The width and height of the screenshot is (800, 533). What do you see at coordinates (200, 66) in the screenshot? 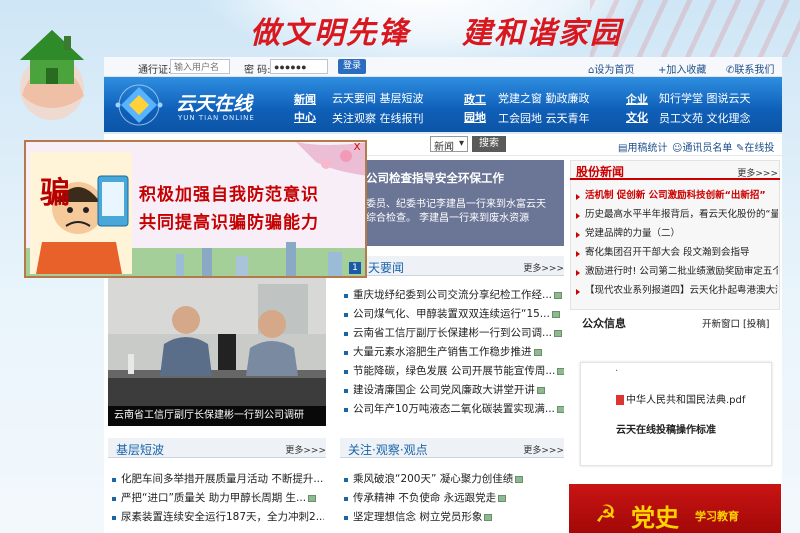
I see `username-input` at bounding box center [200, 66].